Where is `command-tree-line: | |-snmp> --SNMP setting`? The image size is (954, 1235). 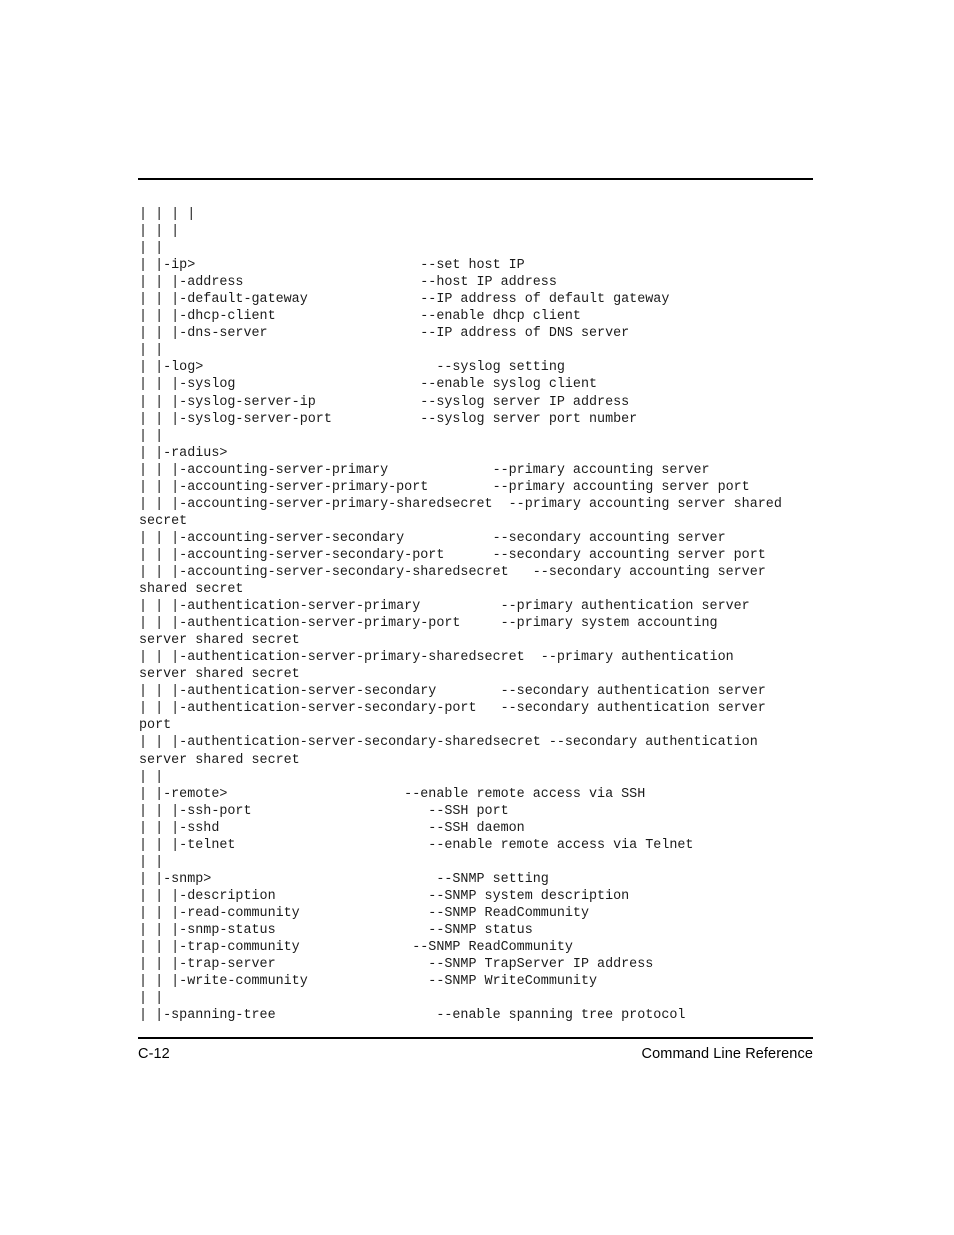 command-tree-line: | |-snmp> --SNMP setting is located at coordinates (344, 879).